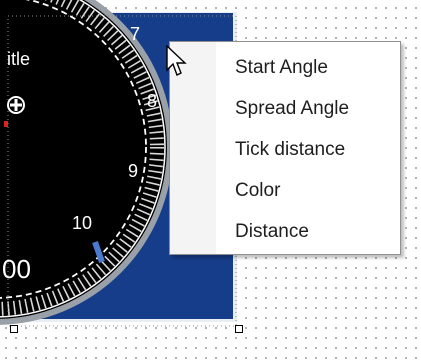 The height and width of the screenshot is (364, 421). I want to click on gauge-title: itle, so click(19, 59).